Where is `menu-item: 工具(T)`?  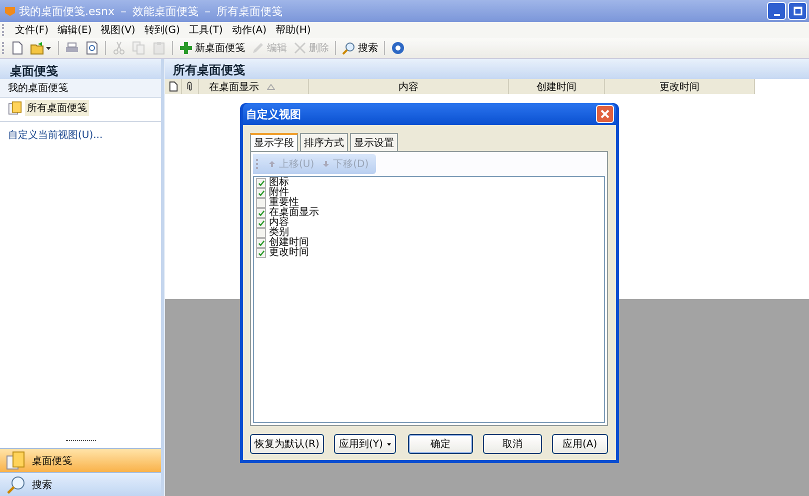 menu-item: 工具(T) is located at coordinates (205, 30).